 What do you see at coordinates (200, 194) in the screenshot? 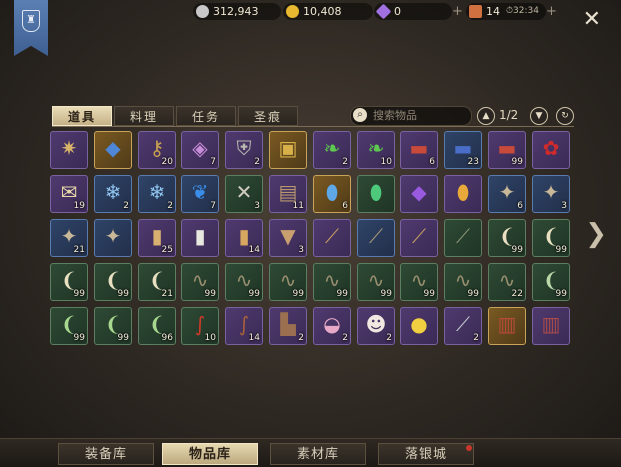
I see `inventory-slot: ❦ 7` at bounding box center [200, 194].